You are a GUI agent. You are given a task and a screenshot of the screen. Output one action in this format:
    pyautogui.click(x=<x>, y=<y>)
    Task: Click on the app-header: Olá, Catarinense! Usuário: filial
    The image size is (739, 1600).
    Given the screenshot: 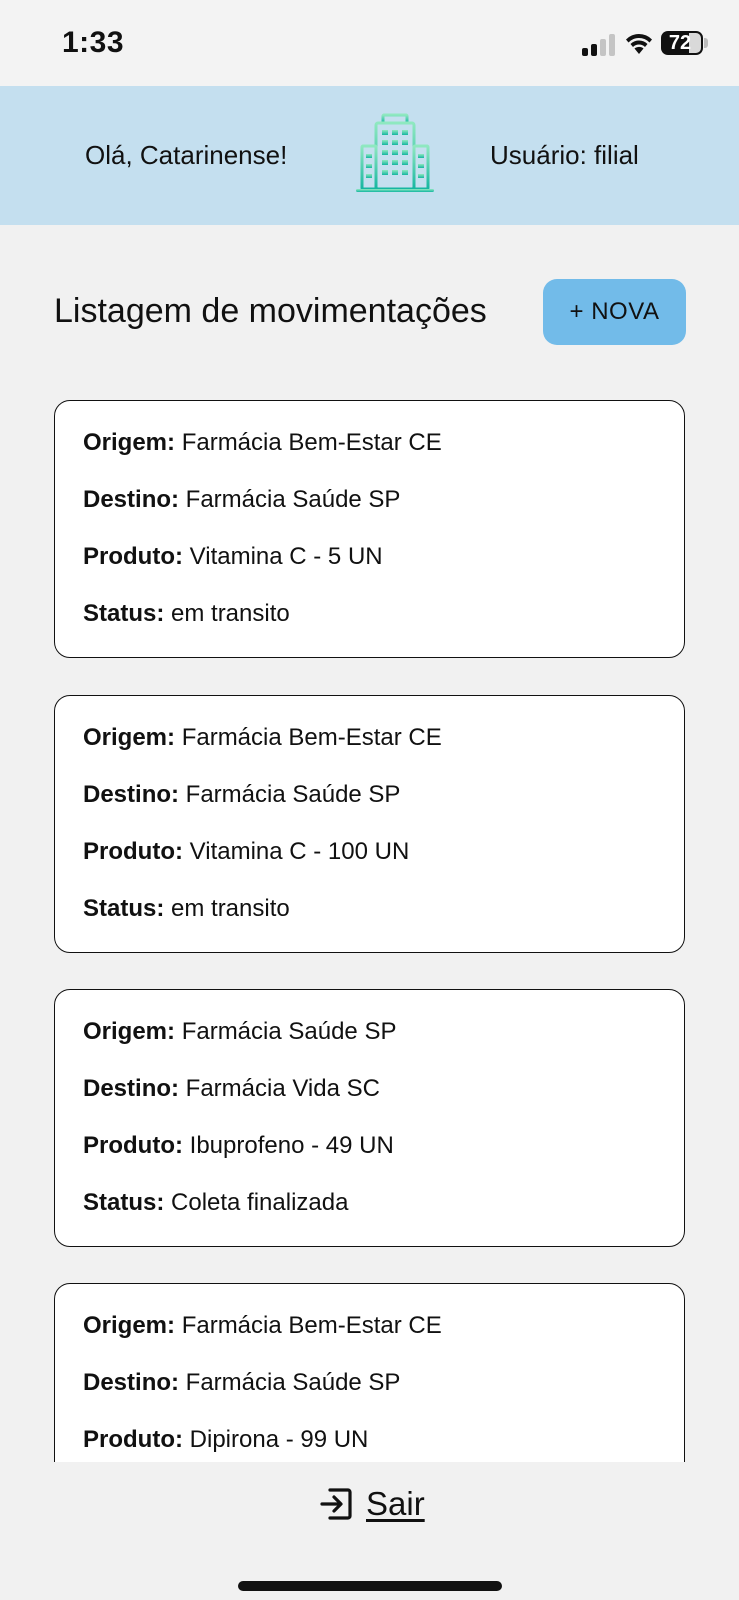 What is the action you would take?
    pyautogui.click(x=369, y=155)
    